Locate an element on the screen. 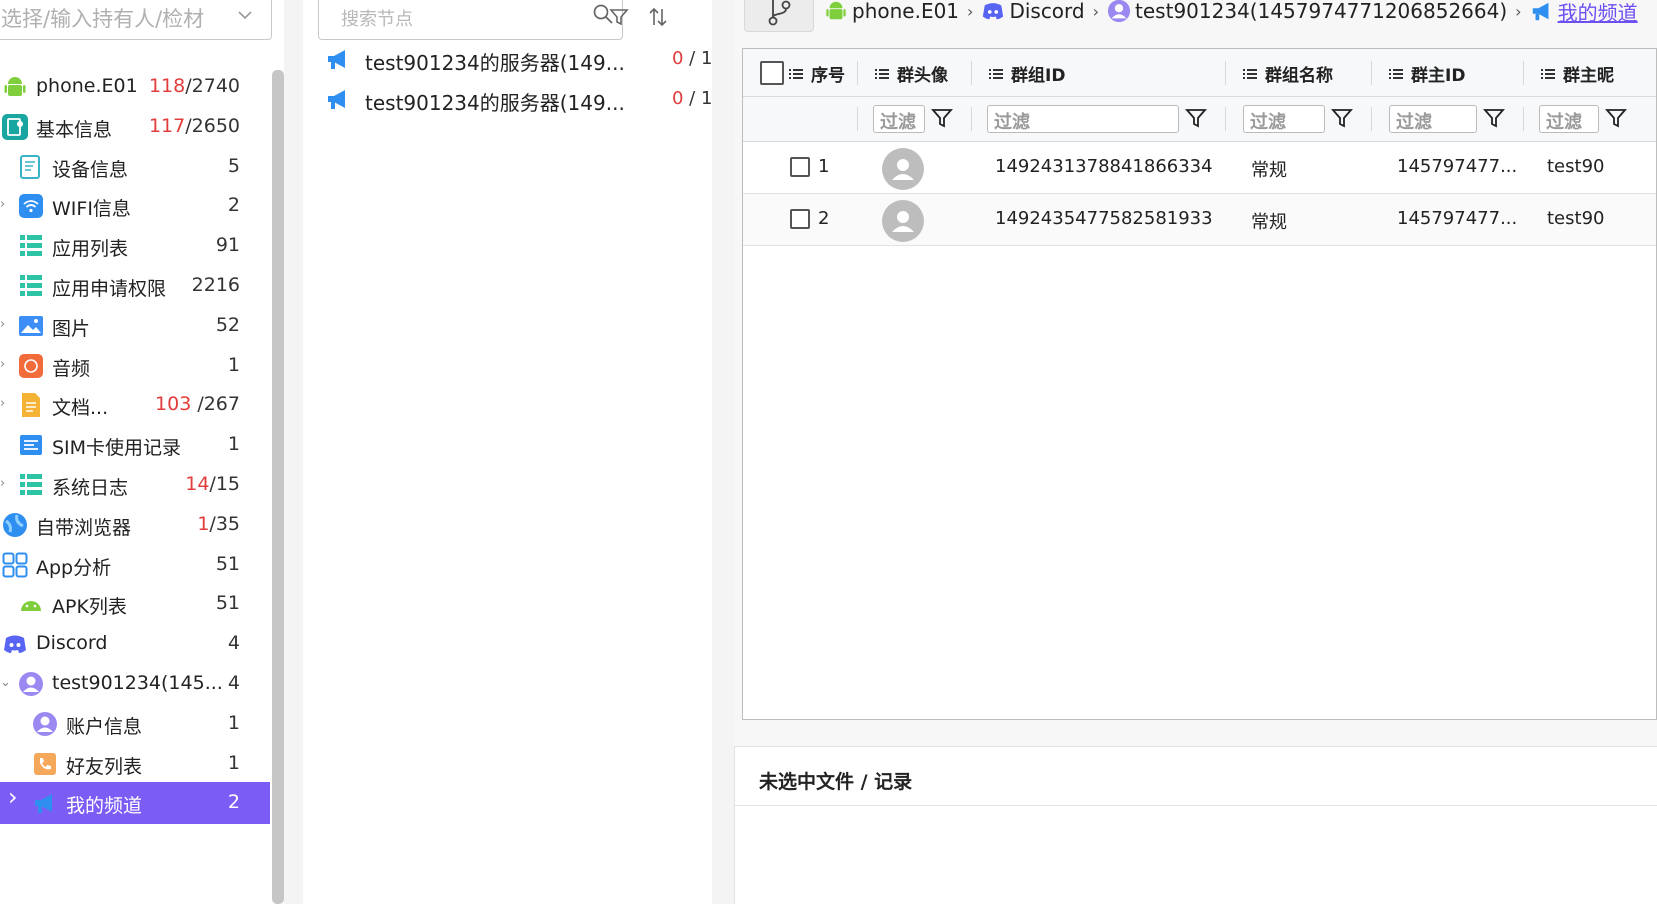 Image resolution: width=1657 pixels, height=904 pixels. tree-item: › 我的频道 2 is located at coordinates (135, 803).